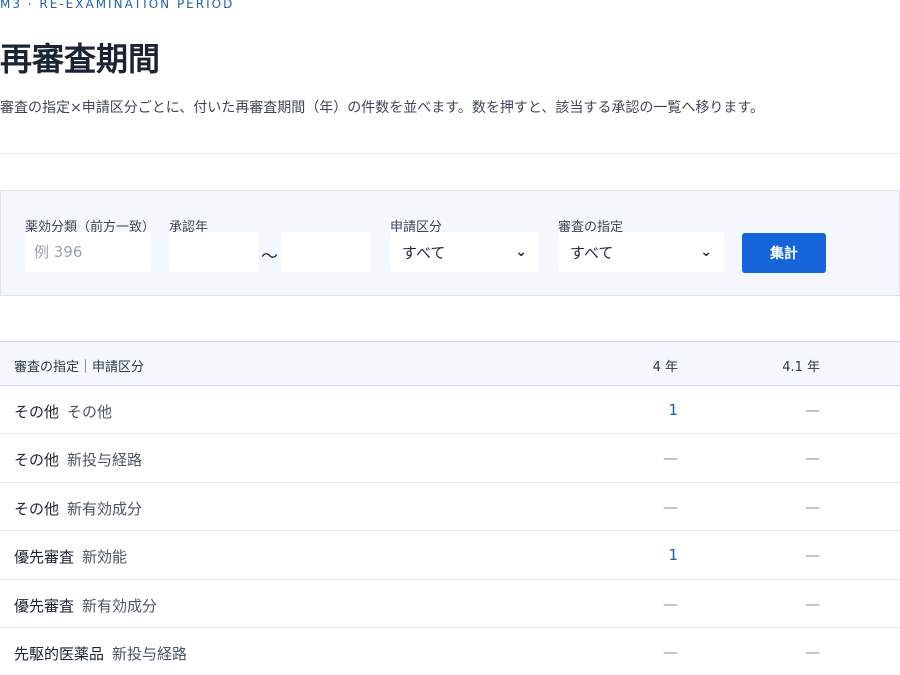 The width and height of the screenshot is (900, 675). Describe the element at coordinates (80, 59) in the screenshot. I see `page-title: 再審査期間` at that location.